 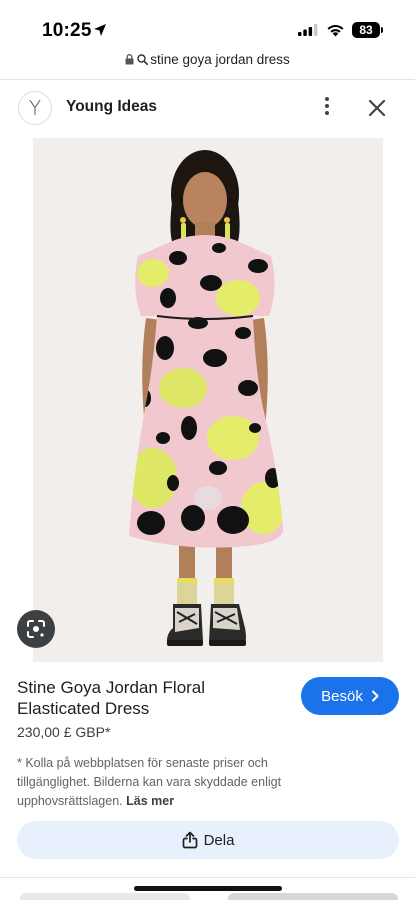 What do you see at coordinates (189, 840) in the screenshot?
I see `share-icon` at bounding box center [189, 840].